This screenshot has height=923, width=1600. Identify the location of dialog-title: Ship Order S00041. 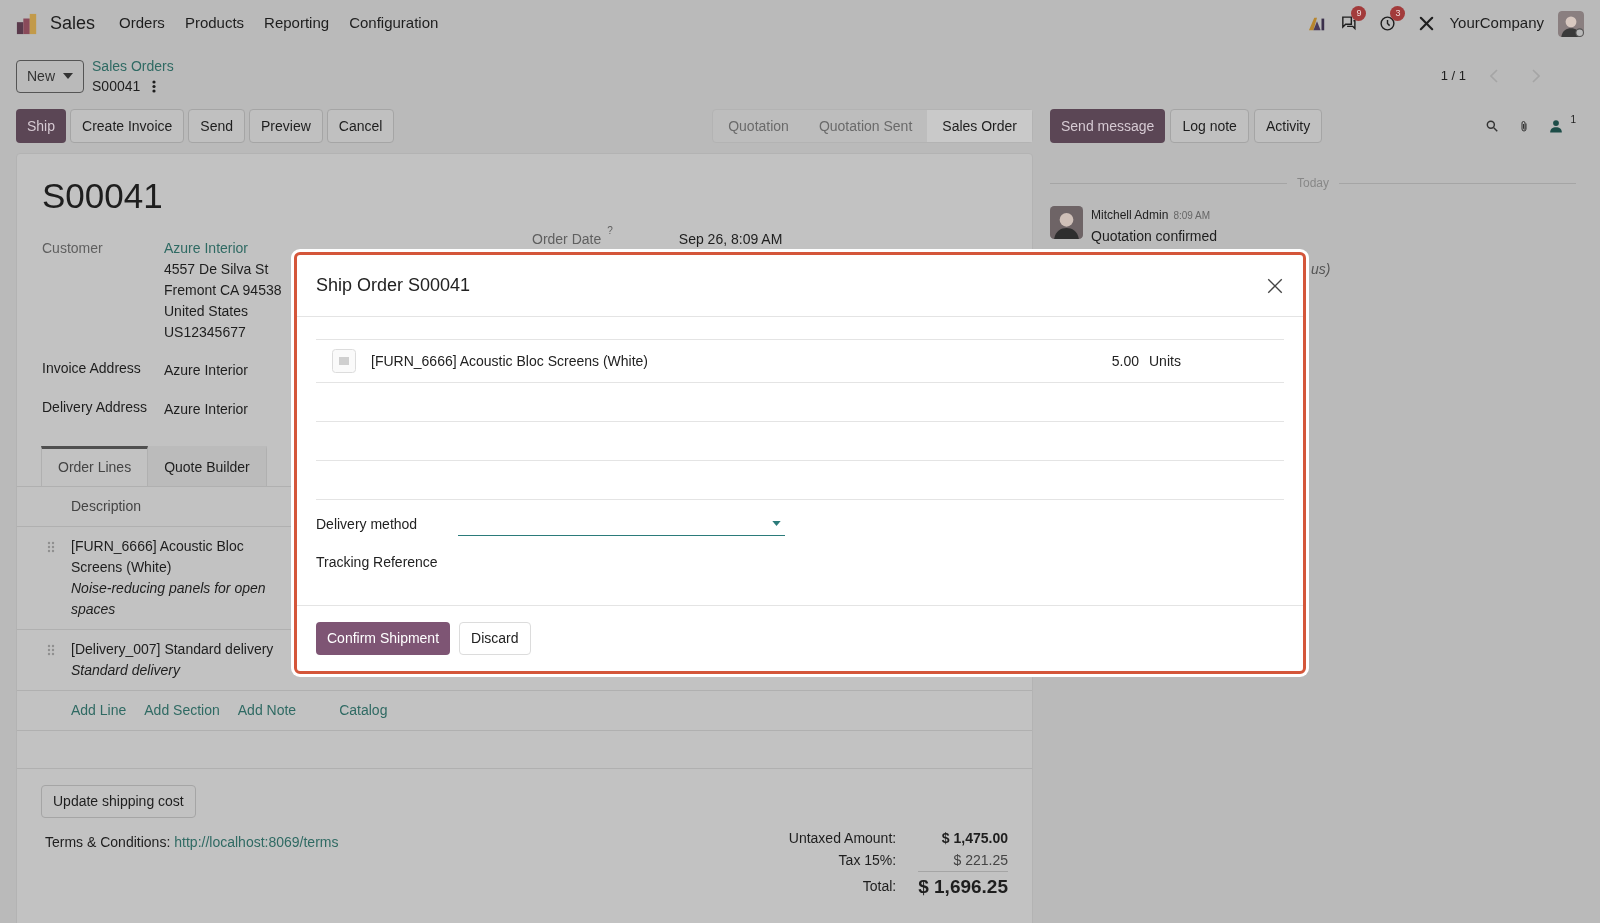
(394, 285).